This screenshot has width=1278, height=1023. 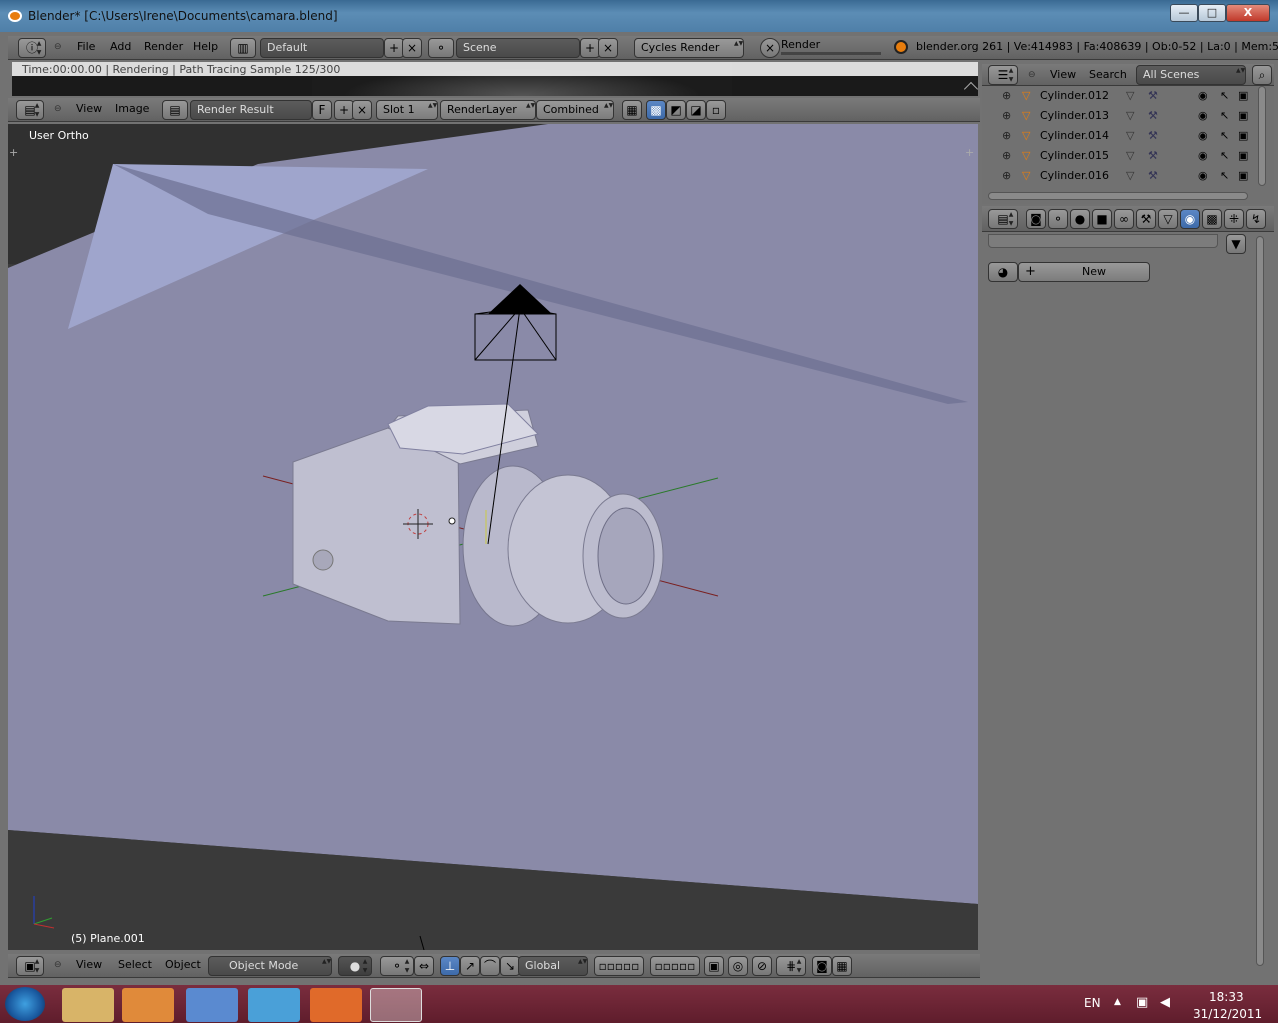 What do you see at coordinates (407, 110) in the screenshot?
I see `slot-select: Slot 1` at bounding box center [407, 110].